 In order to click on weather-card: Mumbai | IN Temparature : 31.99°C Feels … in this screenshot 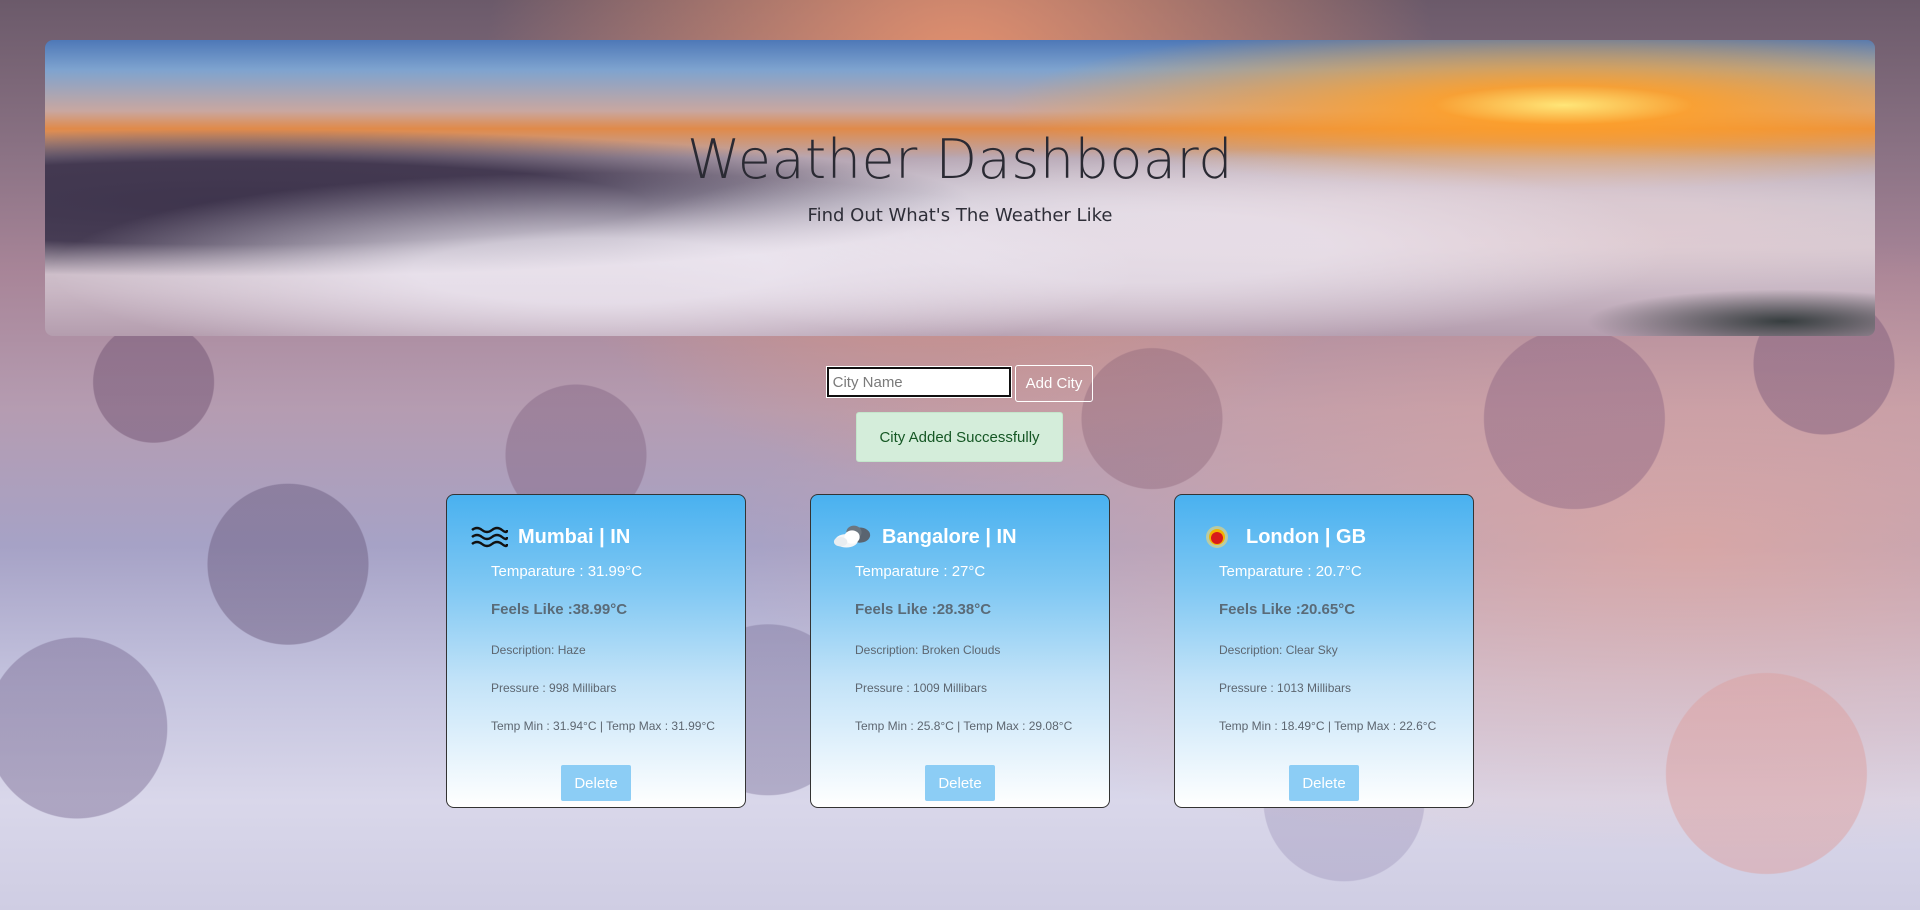, I will do `click(596, 651)`.